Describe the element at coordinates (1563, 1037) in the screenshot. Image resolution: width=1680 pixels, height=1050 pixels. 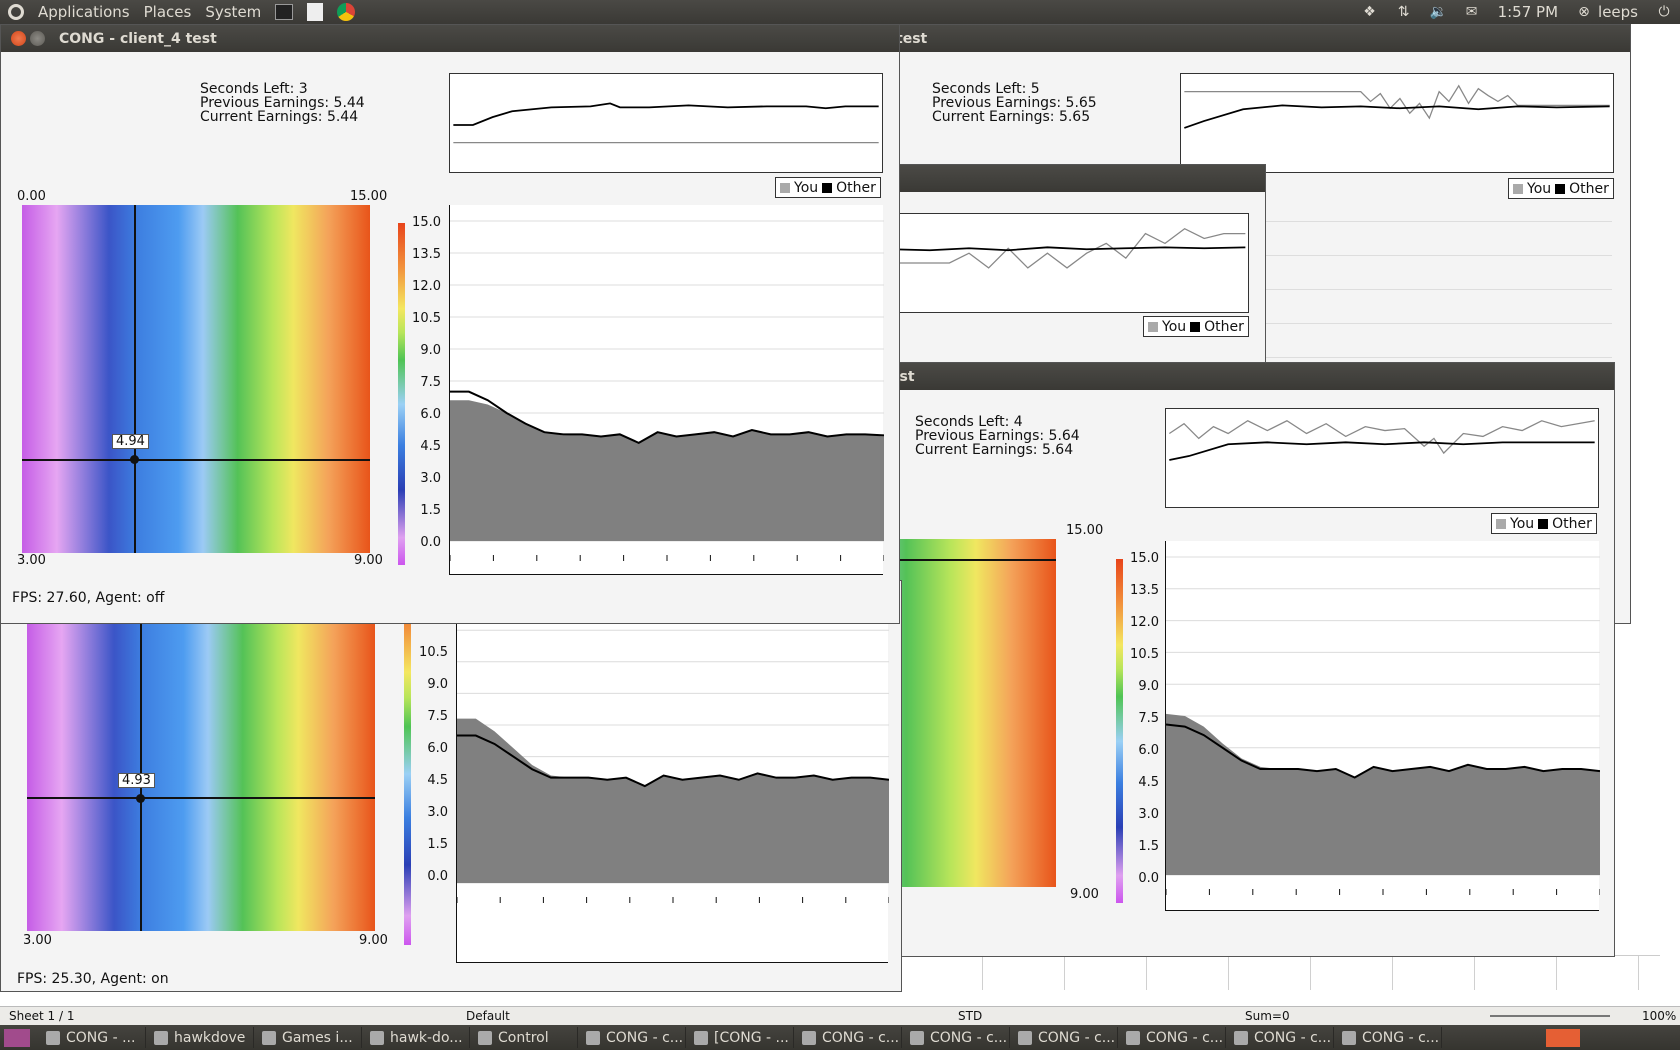
I see `workspace-switcher` at that location.